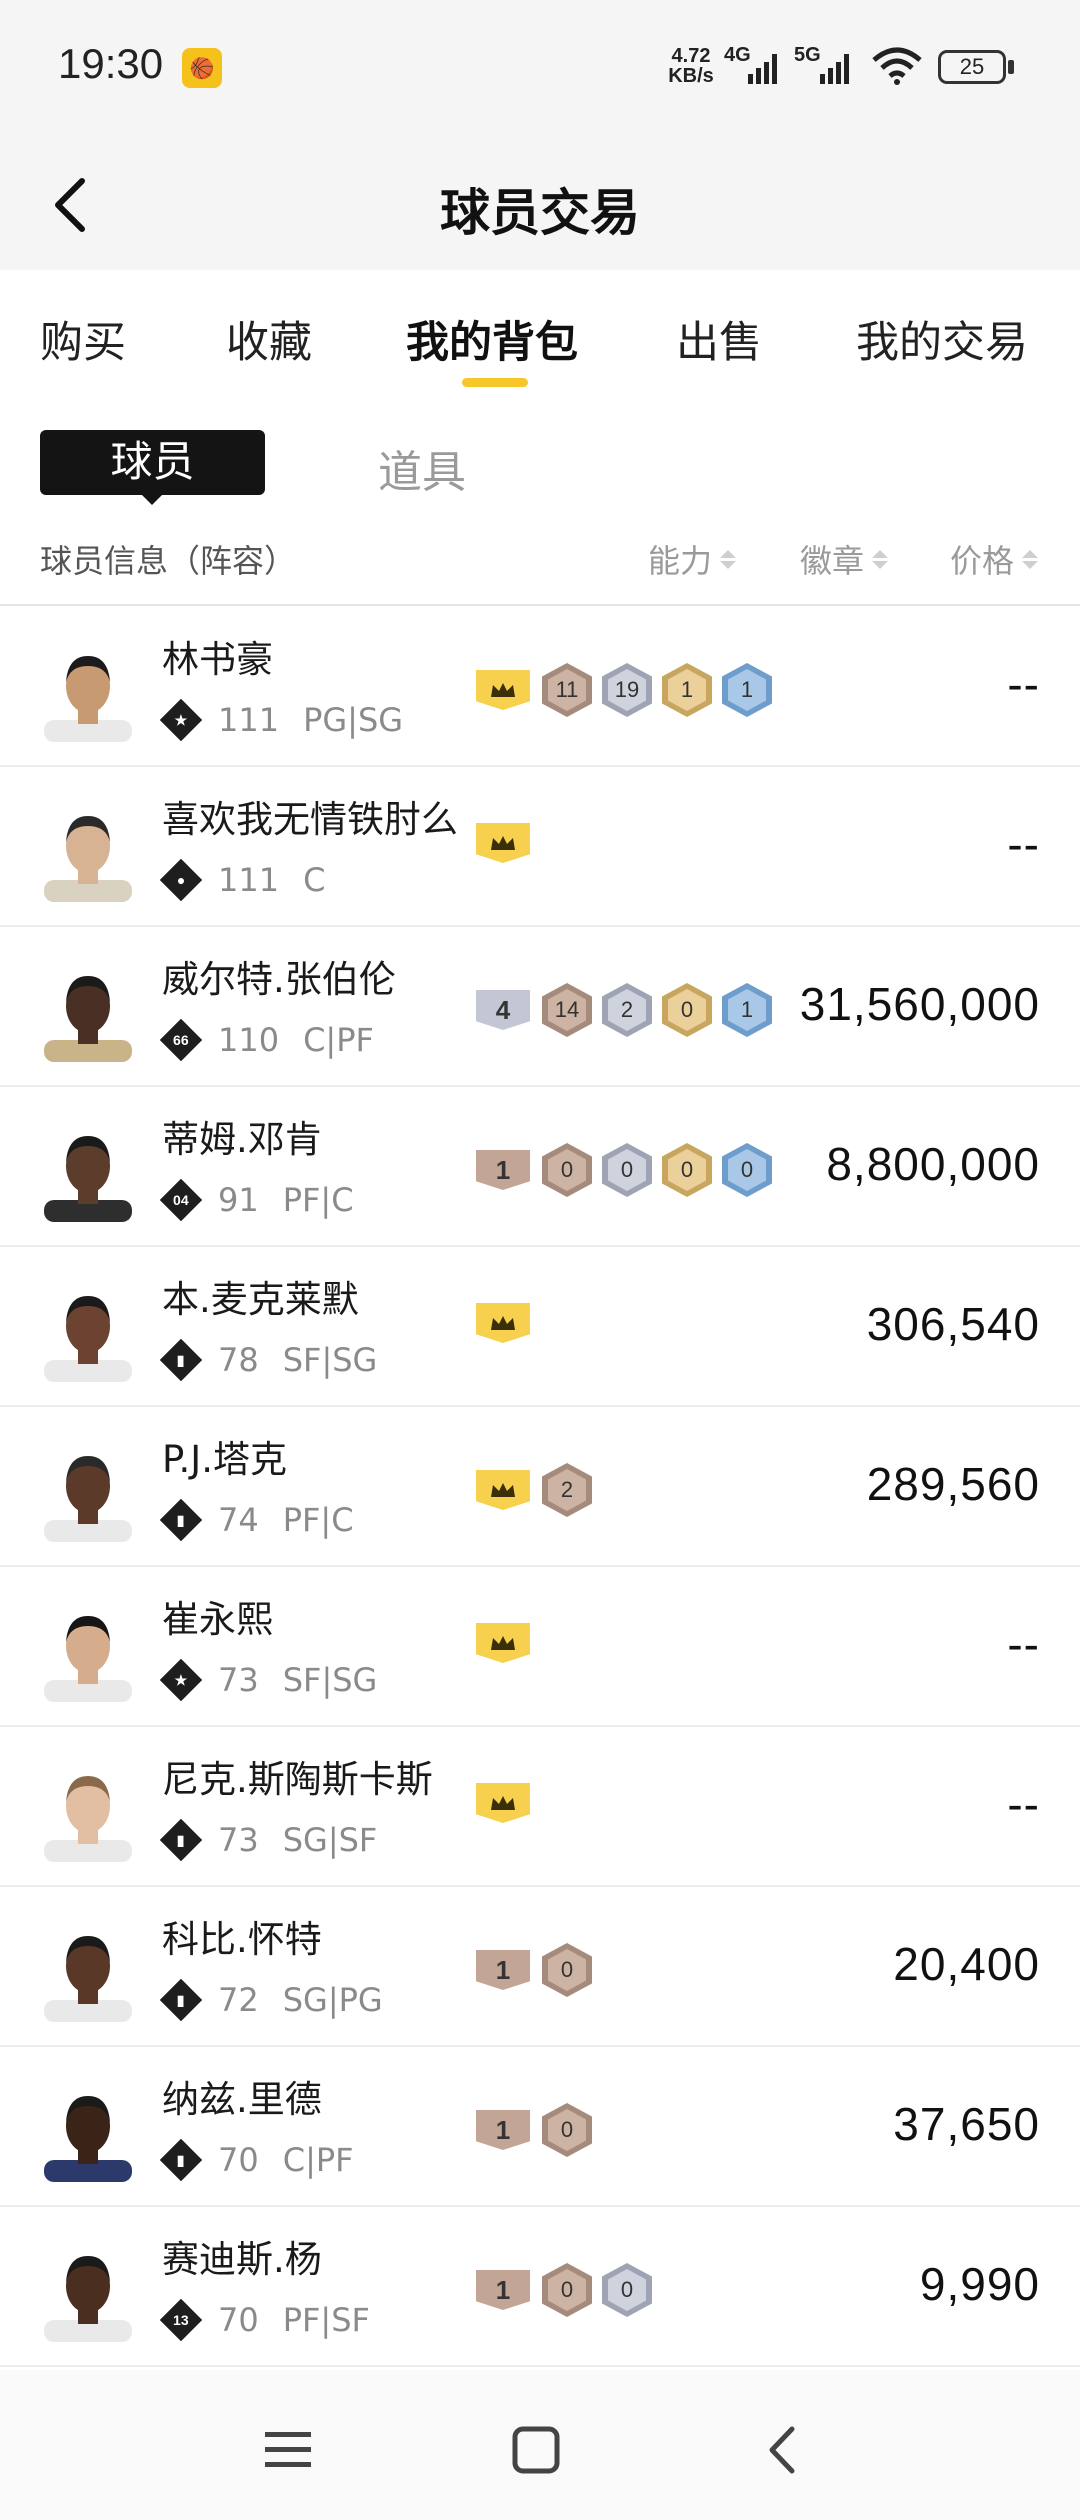 This screenshot has width=1080, height=2520. I want to click on player-row: 崔永熙 ★ 73 SF|SG --, so click(540, 1647).